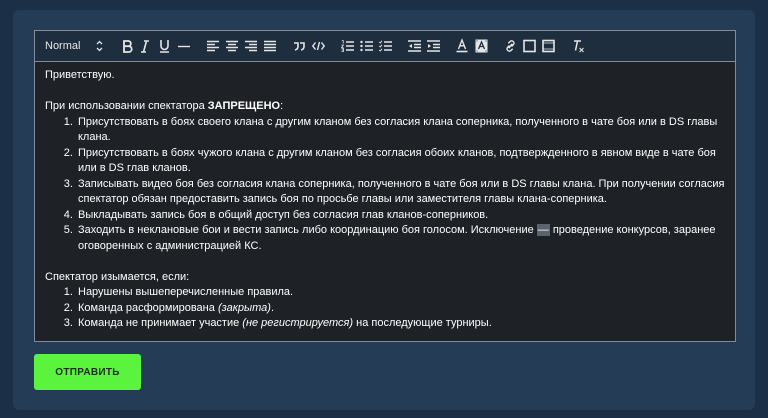 The width and height of the screenshot is (768, 418). Describe the element at coordinates (433, 46) in the screenshot. I see `indent-icon` at that location.